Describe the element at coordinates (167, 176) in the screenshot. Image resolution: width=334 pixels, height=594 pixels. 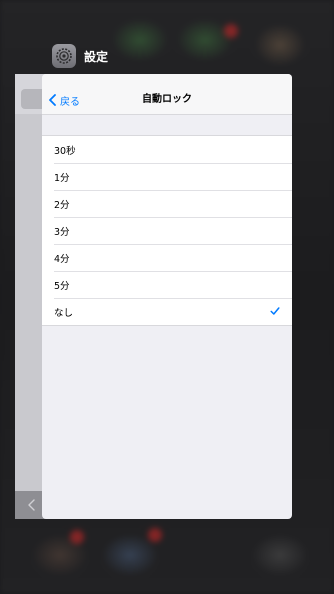
I see `option-row-1min: 1分` at that location.